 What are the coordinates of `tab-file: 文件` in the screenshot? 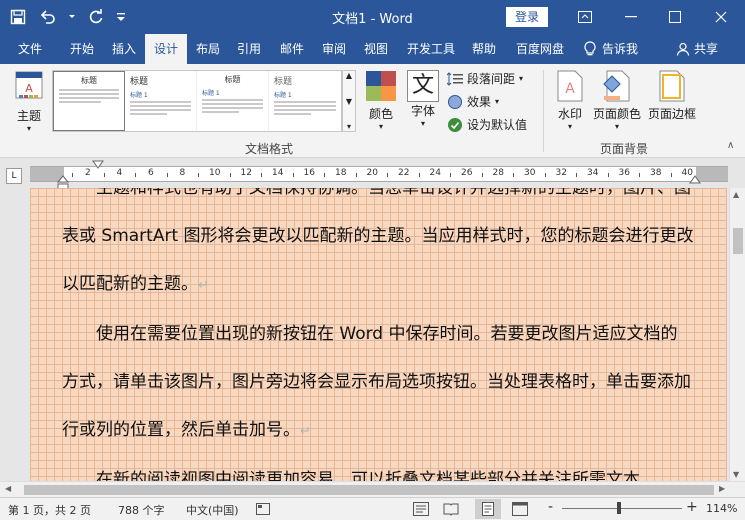 It's located at (30, 49).